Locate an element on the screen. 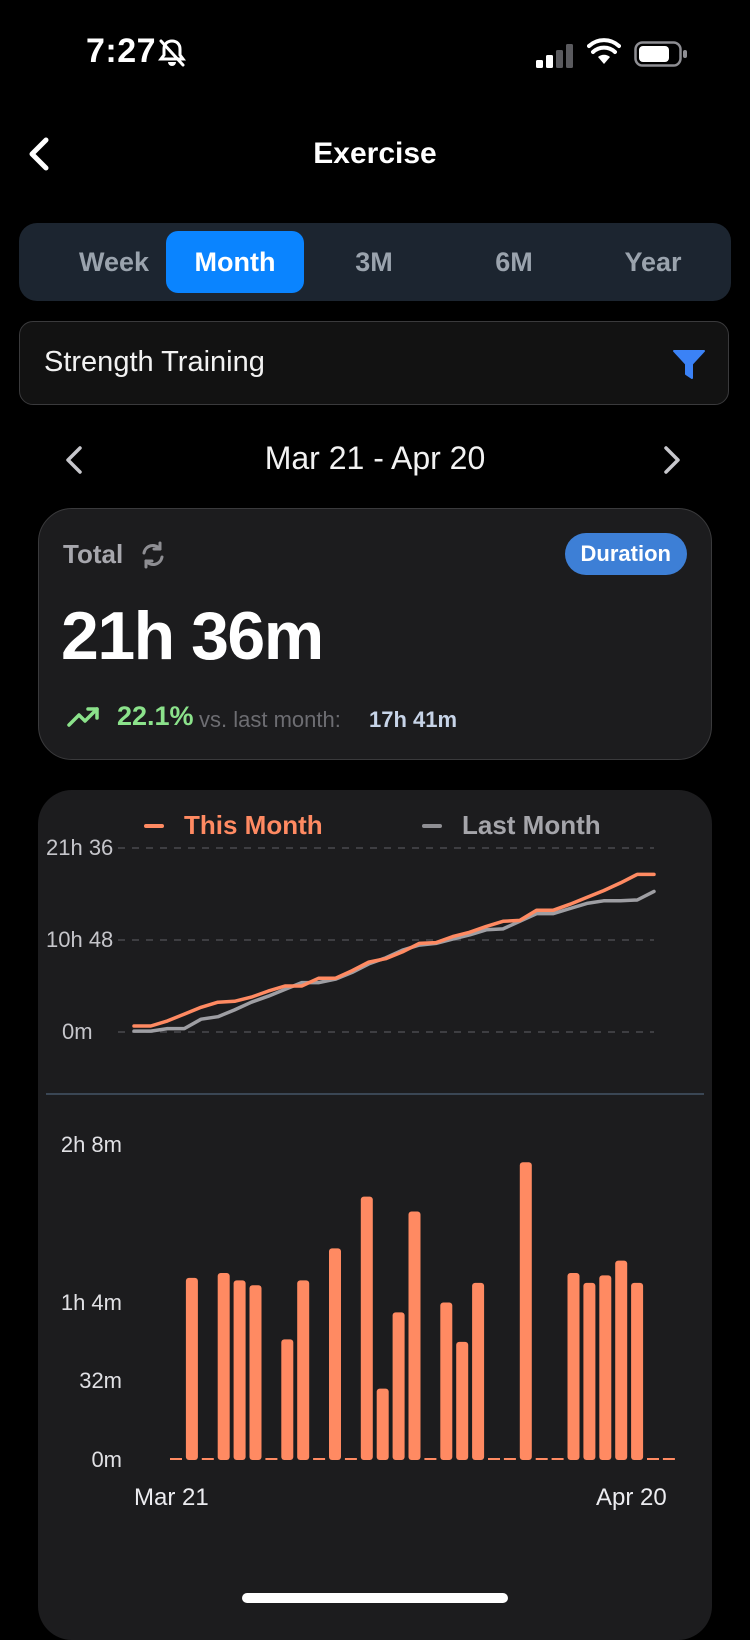  bar-y-tick: 1h 4m is located at coordinates (91, 1302).